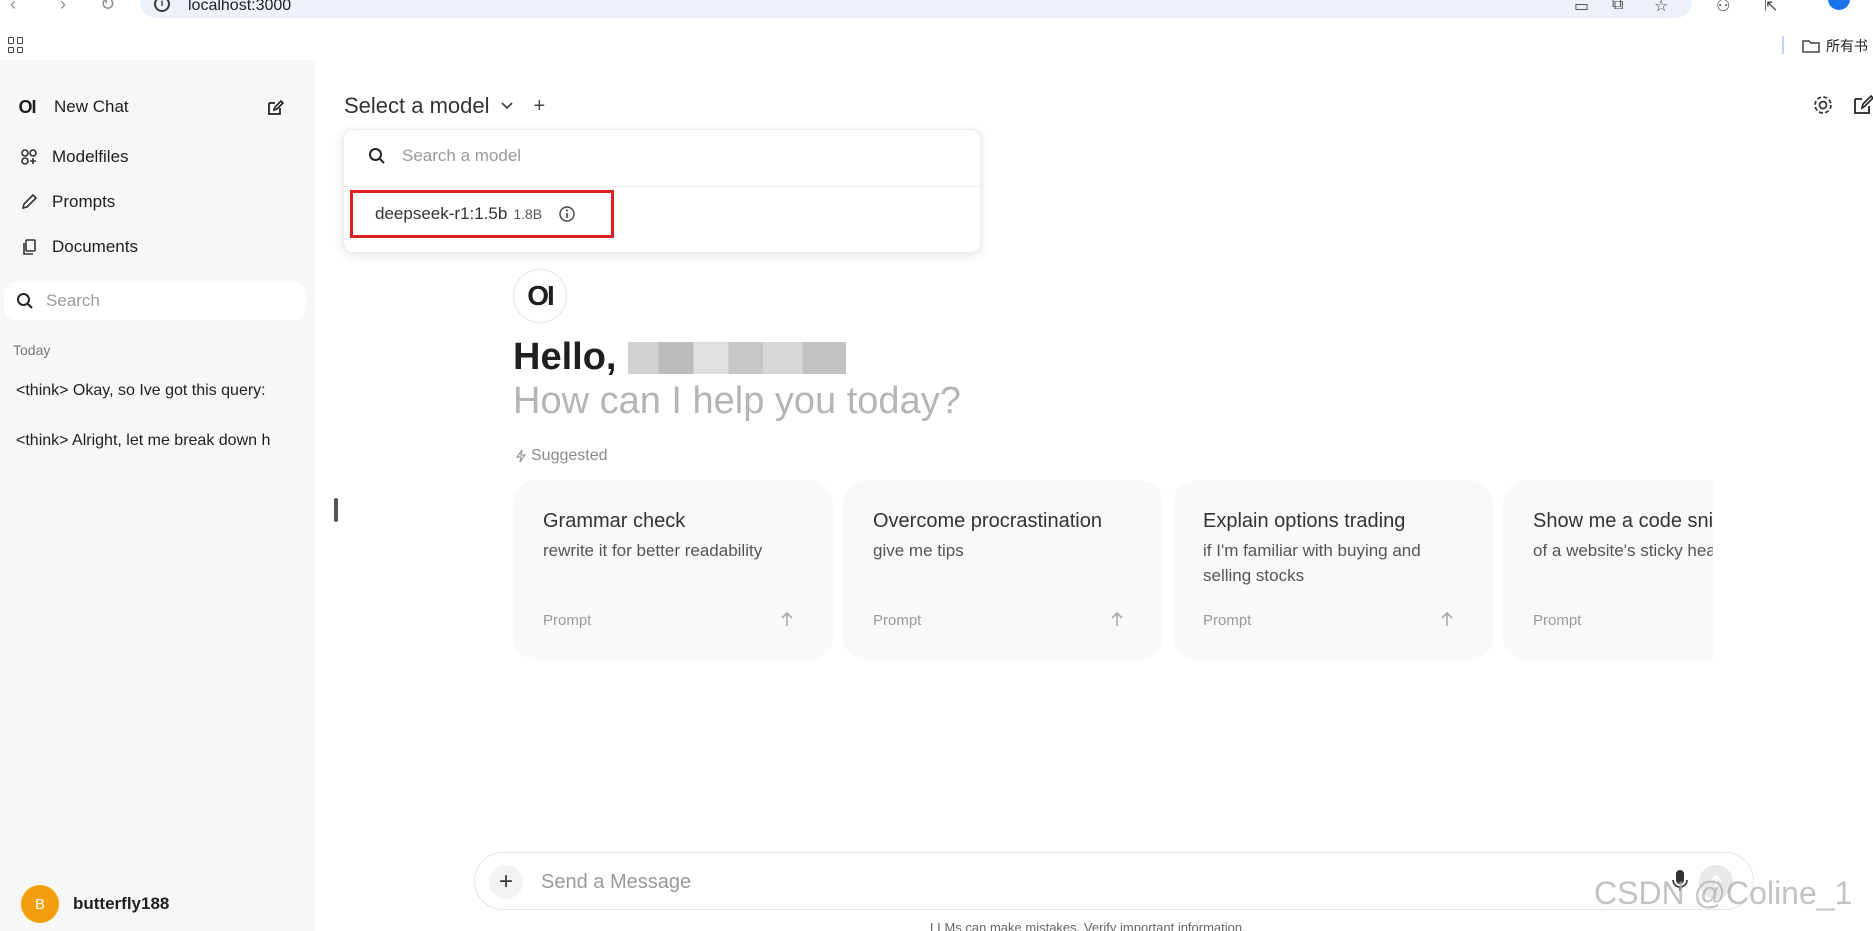 Image resolution: width=1873 pixels, height=931 pixels. Describe the element at coordinates (29, 157) in the screenshot. I see `modelfiles-icon` at that location.